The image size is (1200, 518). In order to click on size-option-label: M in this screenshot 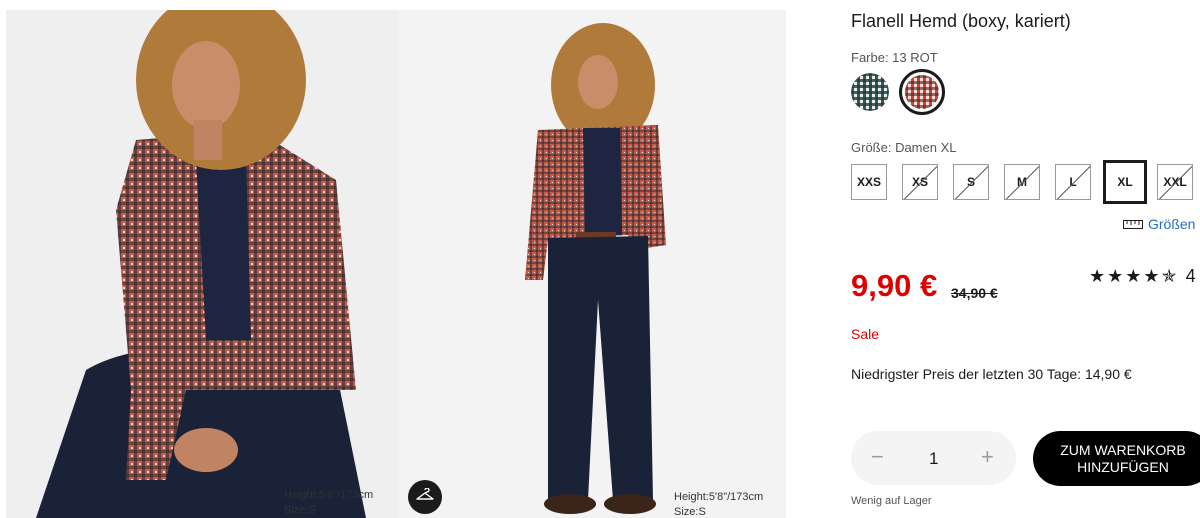, I will do `click(1022, 182)`.